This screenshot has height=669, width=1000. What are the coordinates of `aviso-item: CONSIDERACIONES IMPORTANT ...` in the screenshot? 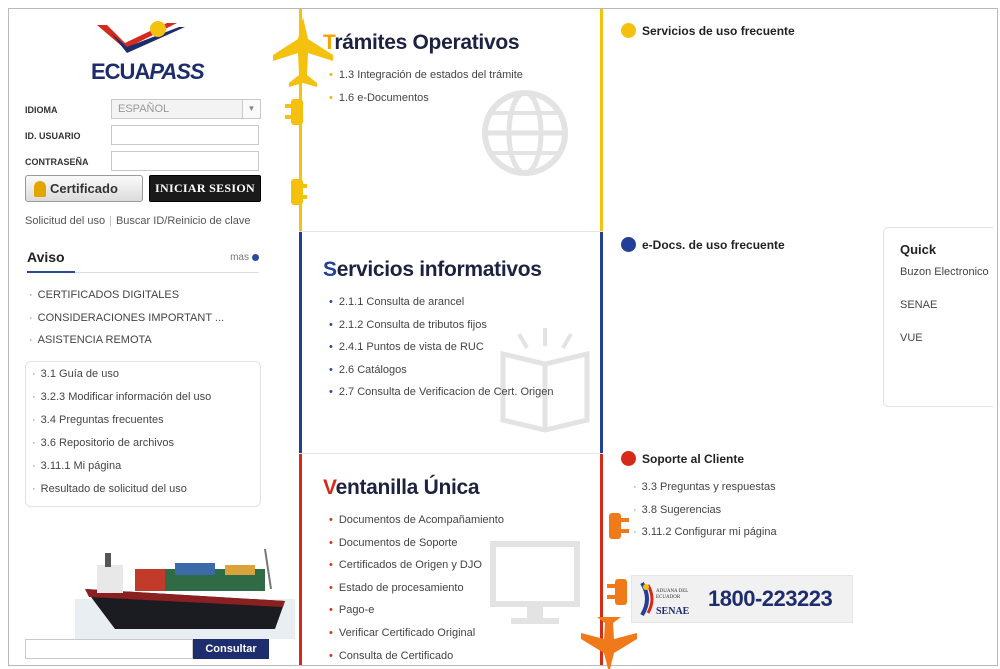 It's located at (126, 323).